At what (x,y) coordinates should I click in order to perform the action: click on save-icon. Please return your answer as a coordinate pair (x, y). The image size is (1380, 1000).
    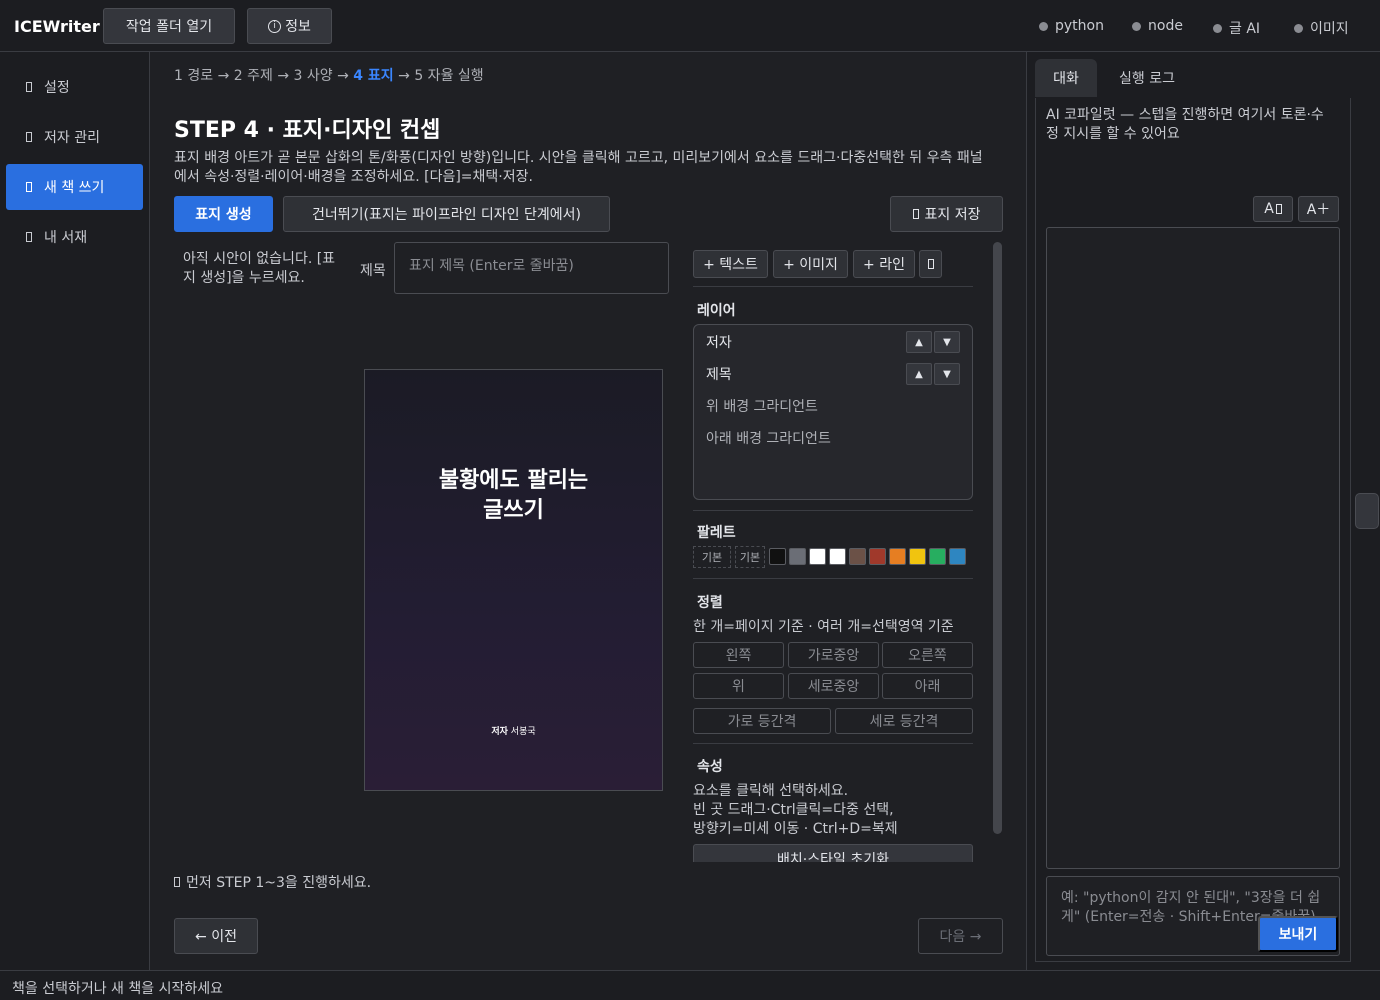
    Looking at the image, I should click on (915, 214).